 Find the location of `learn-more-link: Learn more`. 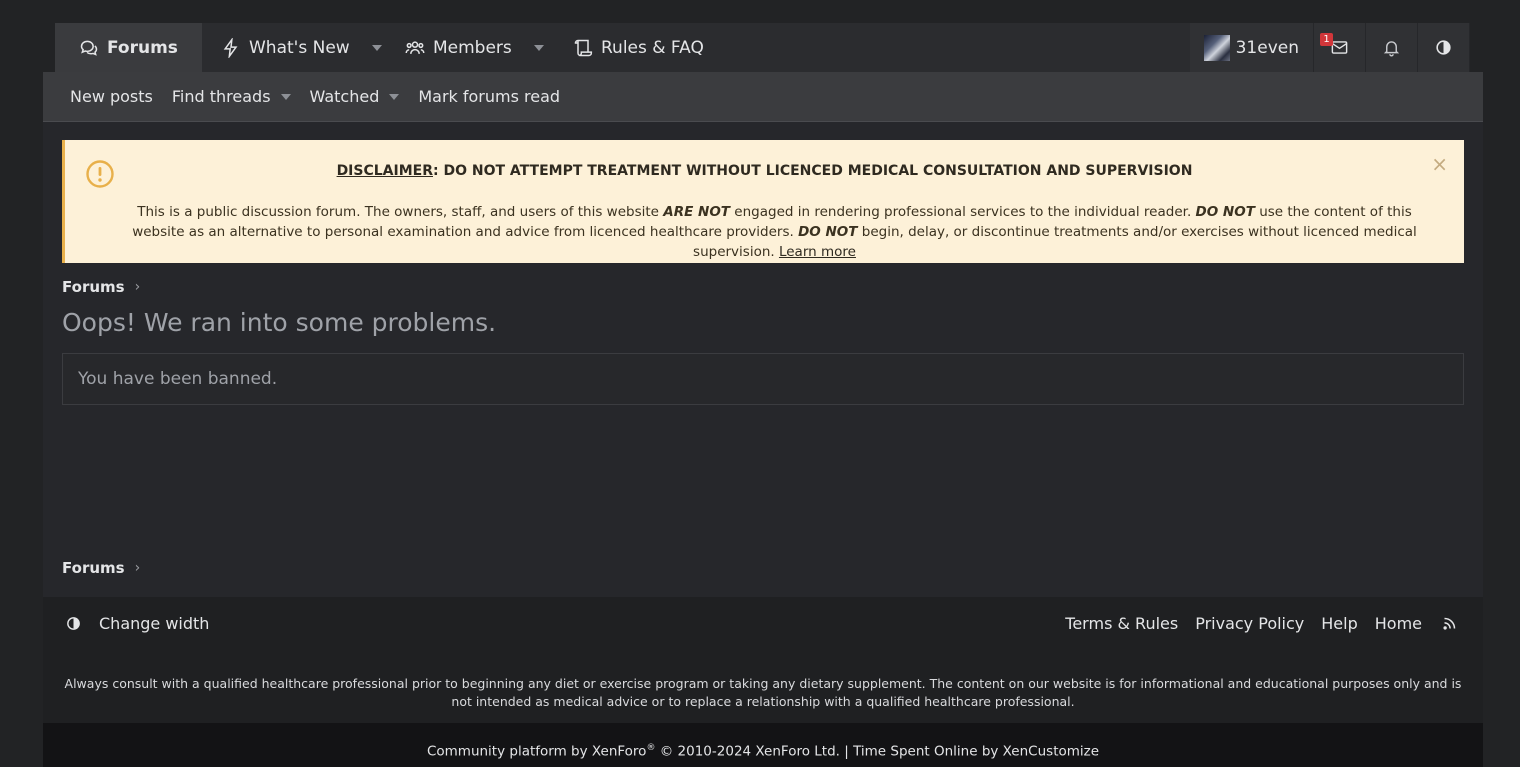

learn-more-link: Learn more is located at coordinates (817, 252).